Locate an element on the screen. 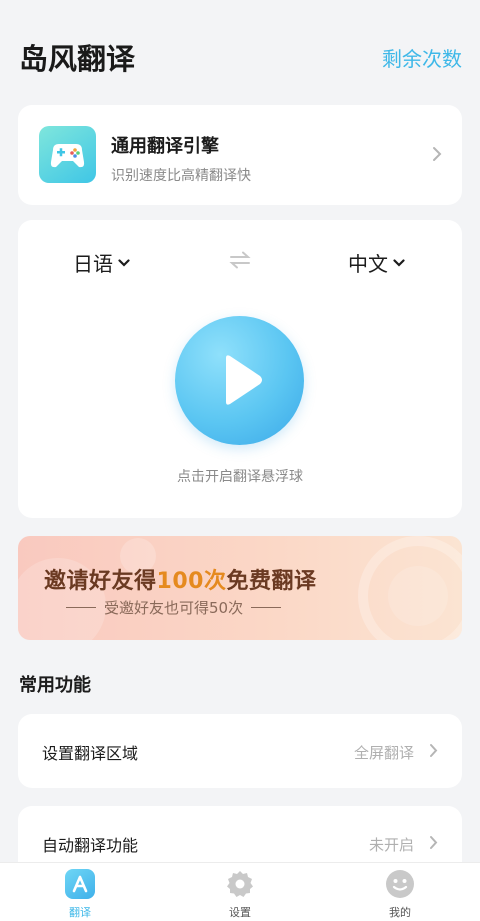  tab-label: 设置 is located at coordinates (240, 912).